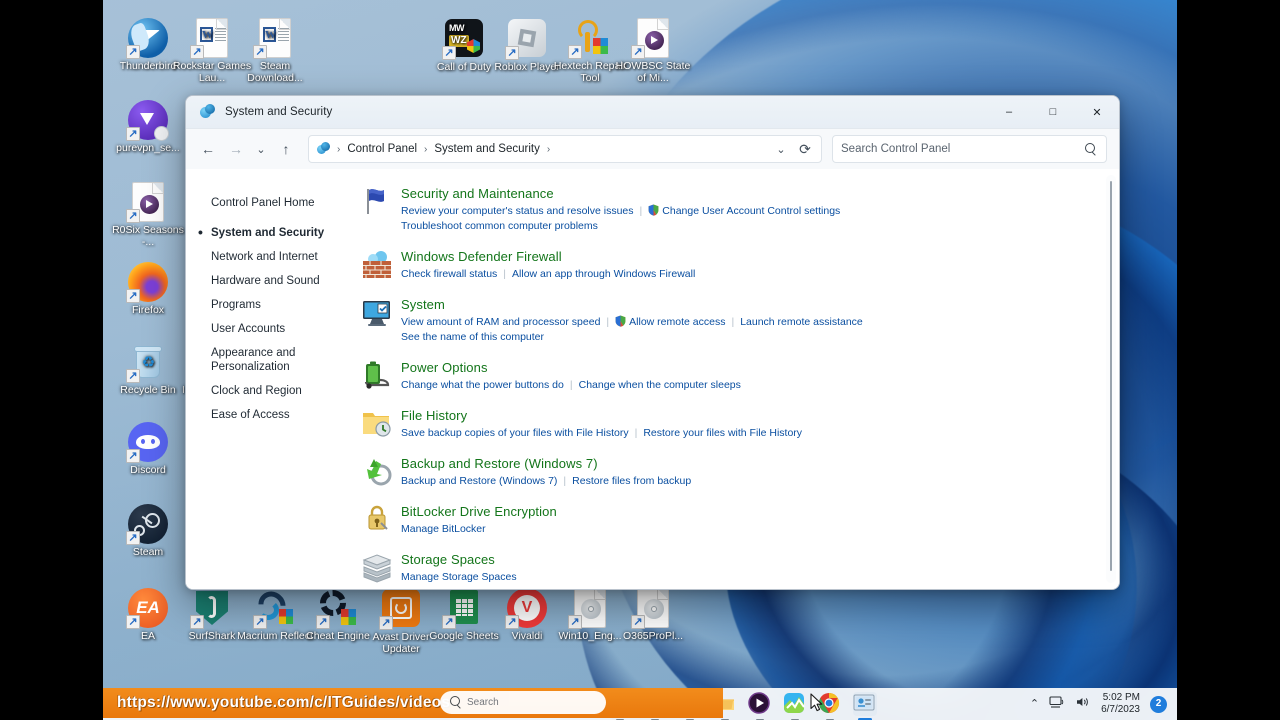 The height and width of the screenshot is (720, 1280). What do you see at coordinates (286, 149) in the screenshot?
I see `up-button: ↑` at bounding box center [286, 149].